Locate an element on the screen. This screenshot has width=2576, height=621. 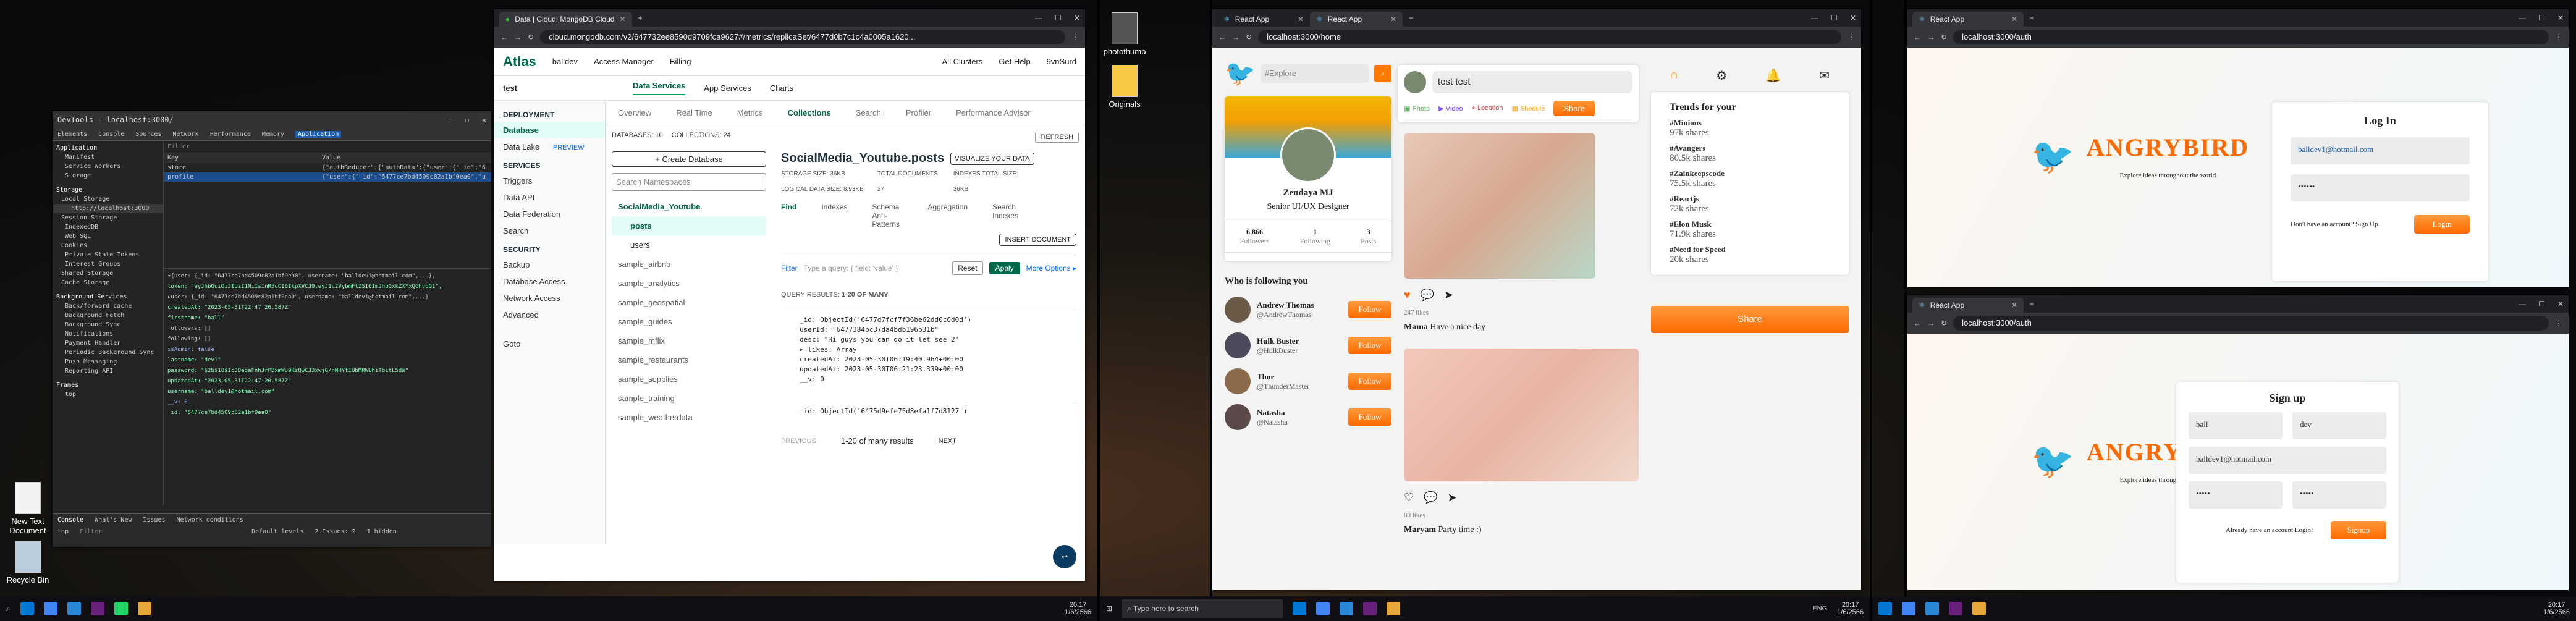
login-link: Already have an account Login! is located at coordinates (2269, 530).